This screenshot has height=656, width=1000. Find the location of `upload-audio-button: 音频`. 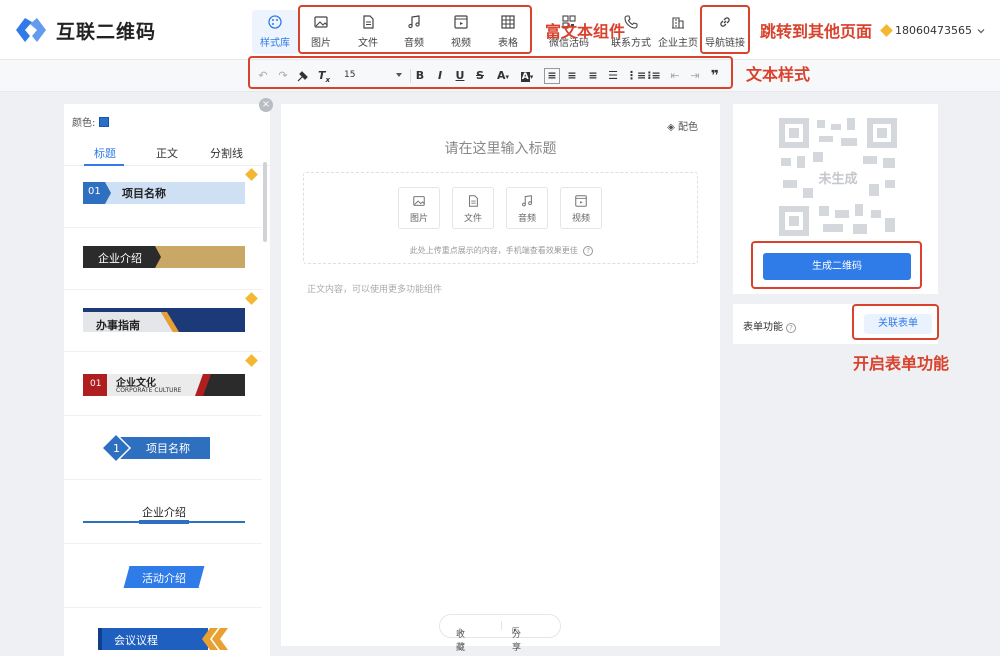

upload-audio-button: 音频 is located at coordinates (527, 208).